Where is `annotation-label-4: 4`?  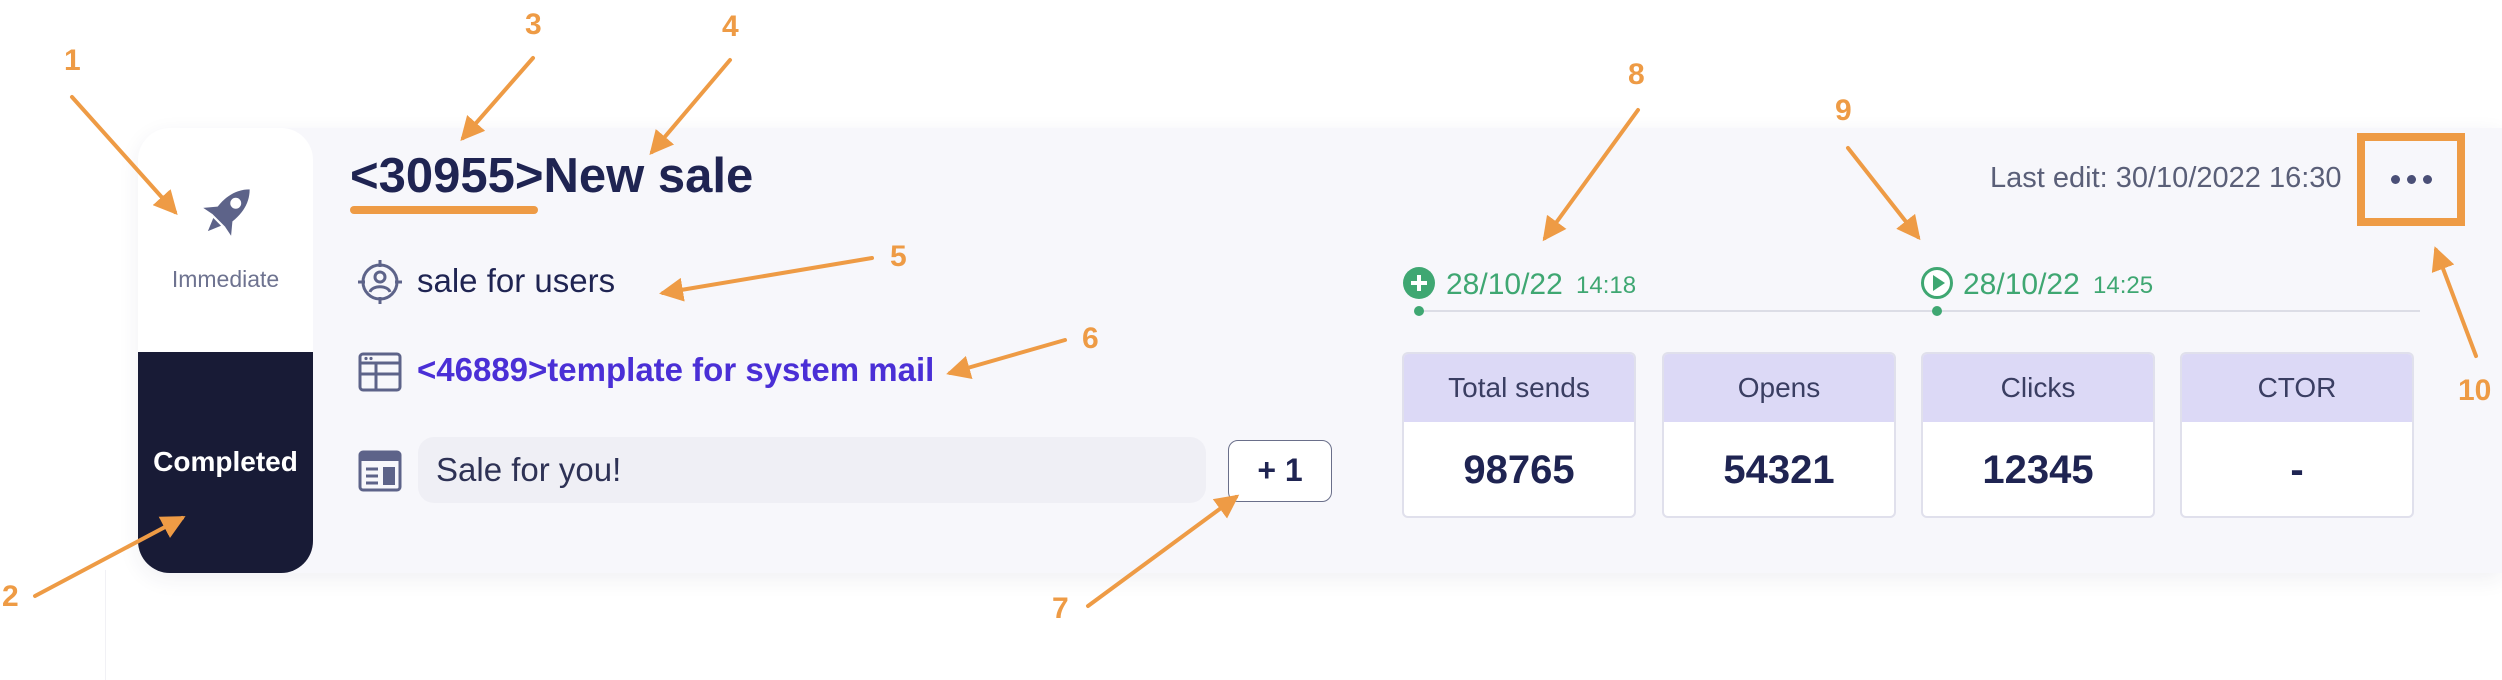 annotation-label-4: 4 is located at coordinates (730, 26).